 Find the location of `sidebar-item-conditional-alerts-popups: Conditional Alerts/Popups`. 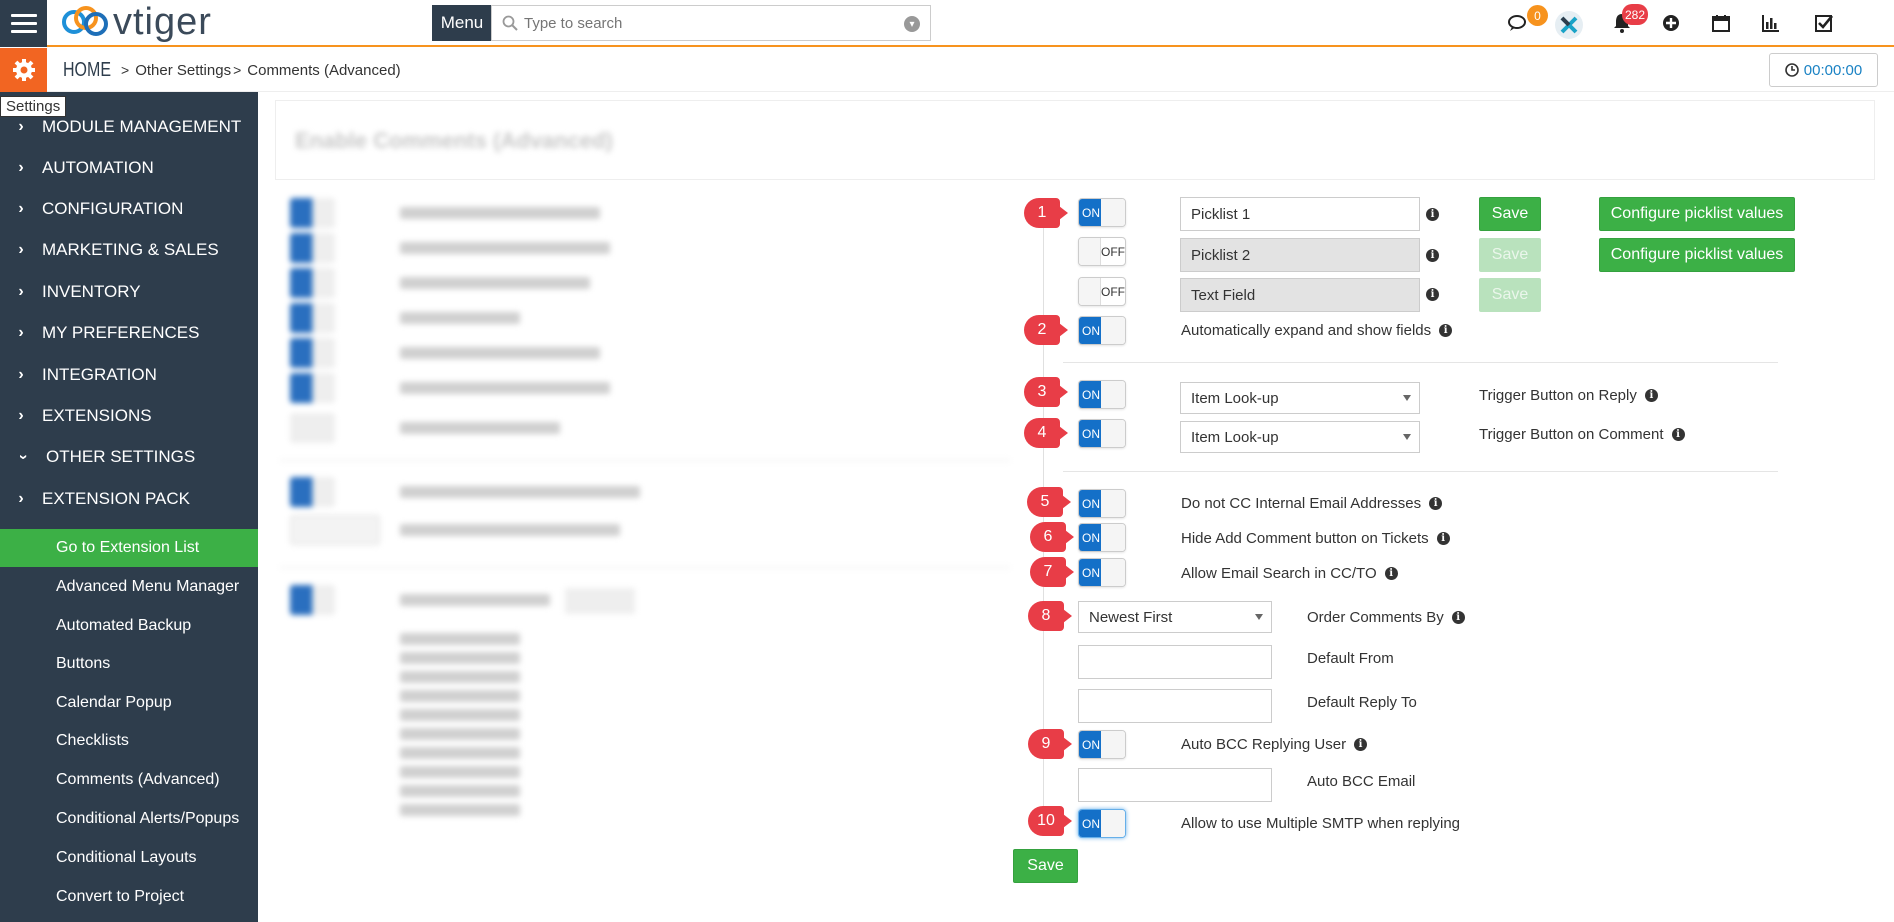

sidebar-item-conditional-alerts-popups: Conditional Alerts/Popups is located at coordinates (129, 819).